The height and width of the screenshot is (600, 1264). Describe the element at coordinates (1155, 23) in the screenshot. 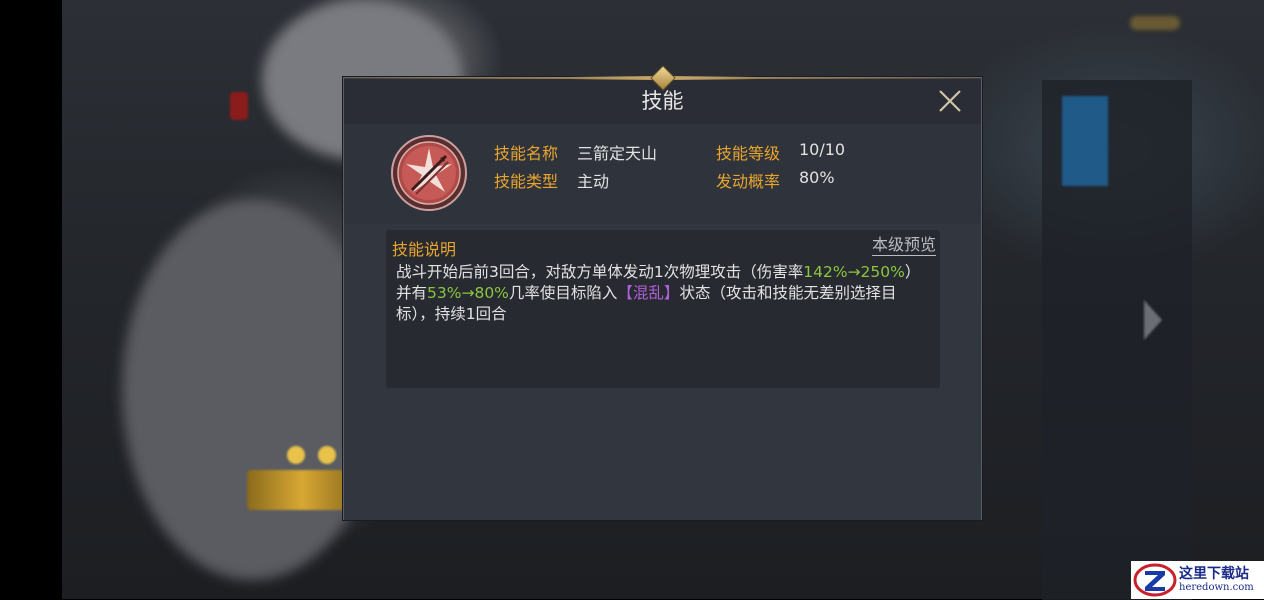

I see `background-top-ornament` at that location.